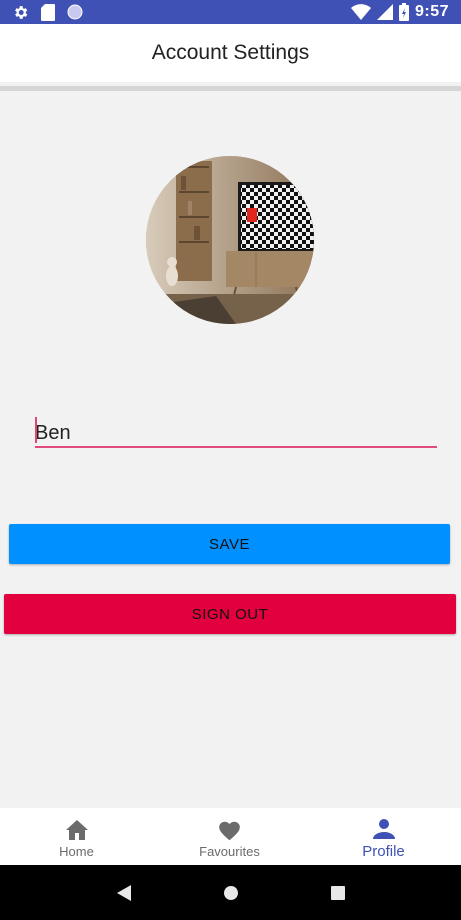 This screenshot has height=920, width=461. I want to click on save-button-label: SAVE, so click(229, 544).